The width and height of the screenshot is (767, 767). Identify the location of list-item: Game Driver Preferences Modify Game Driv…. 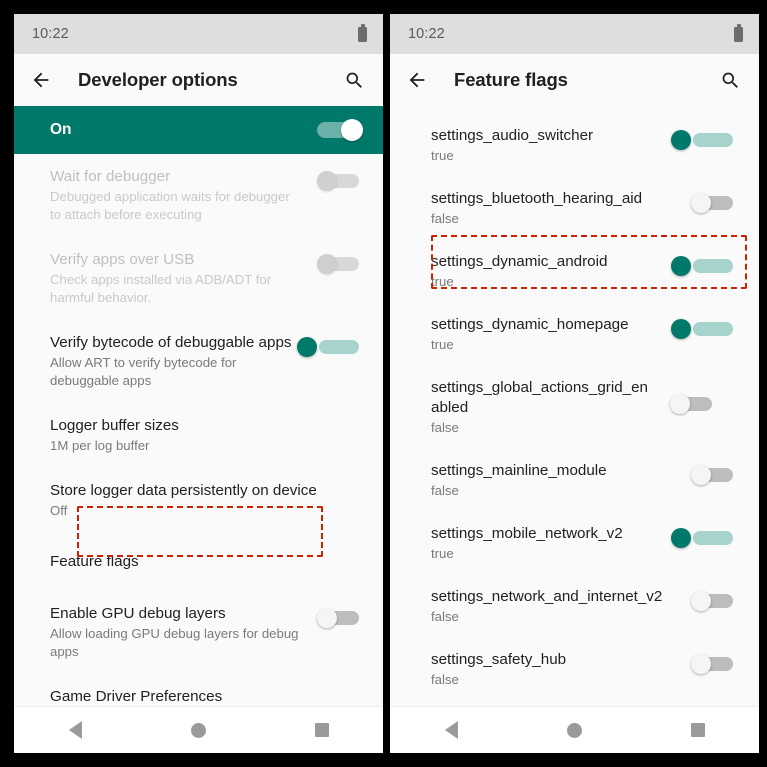
(198, 690).